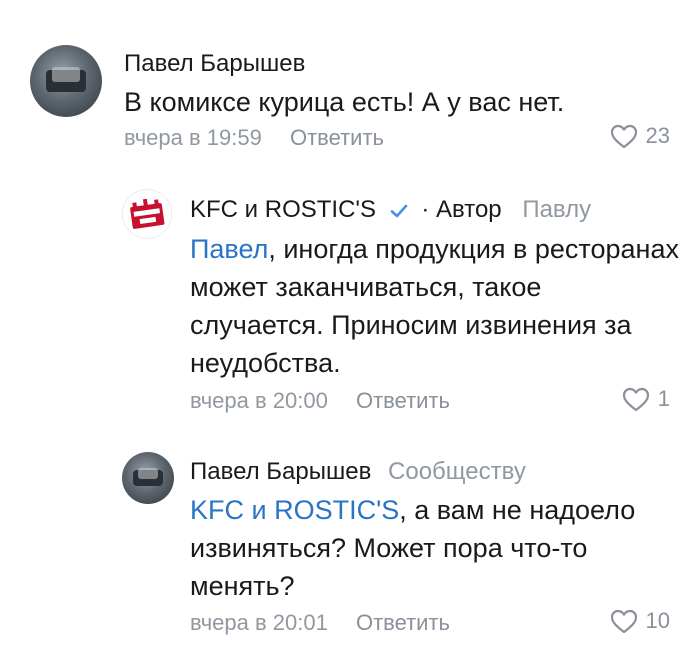 The image size is (700, 649). What do you see at coordinates (657, 620) in the screenshot?
I see `like-count: 10` at bounding box center [657, 620].